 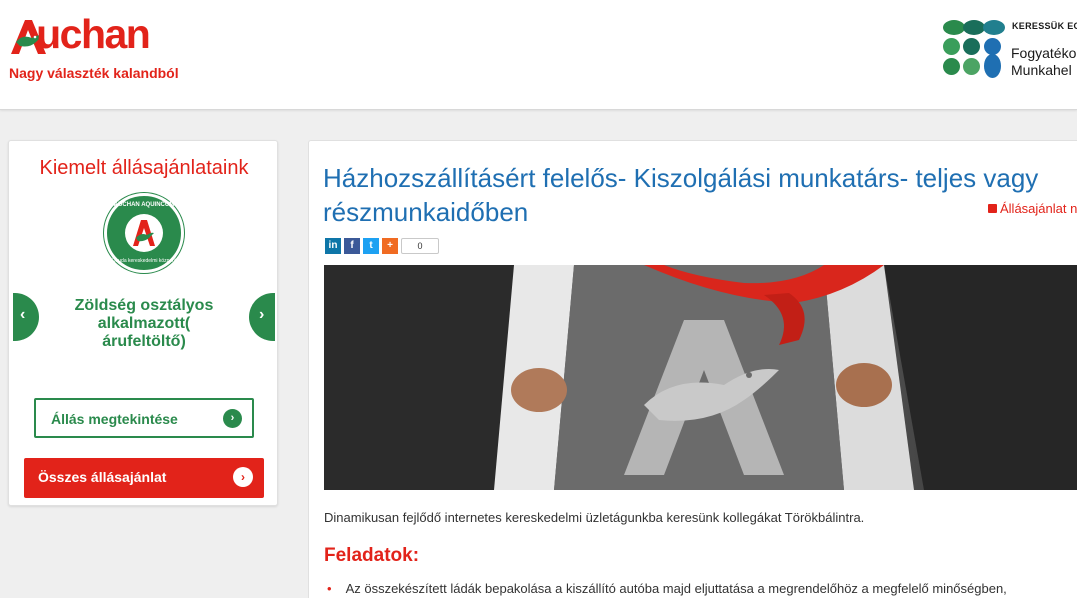 What do you see at coordinates (1044, 26) in the screenshot?
I see `partner-caption: KERESSÜK EG` at bounding box center [1044, 26].